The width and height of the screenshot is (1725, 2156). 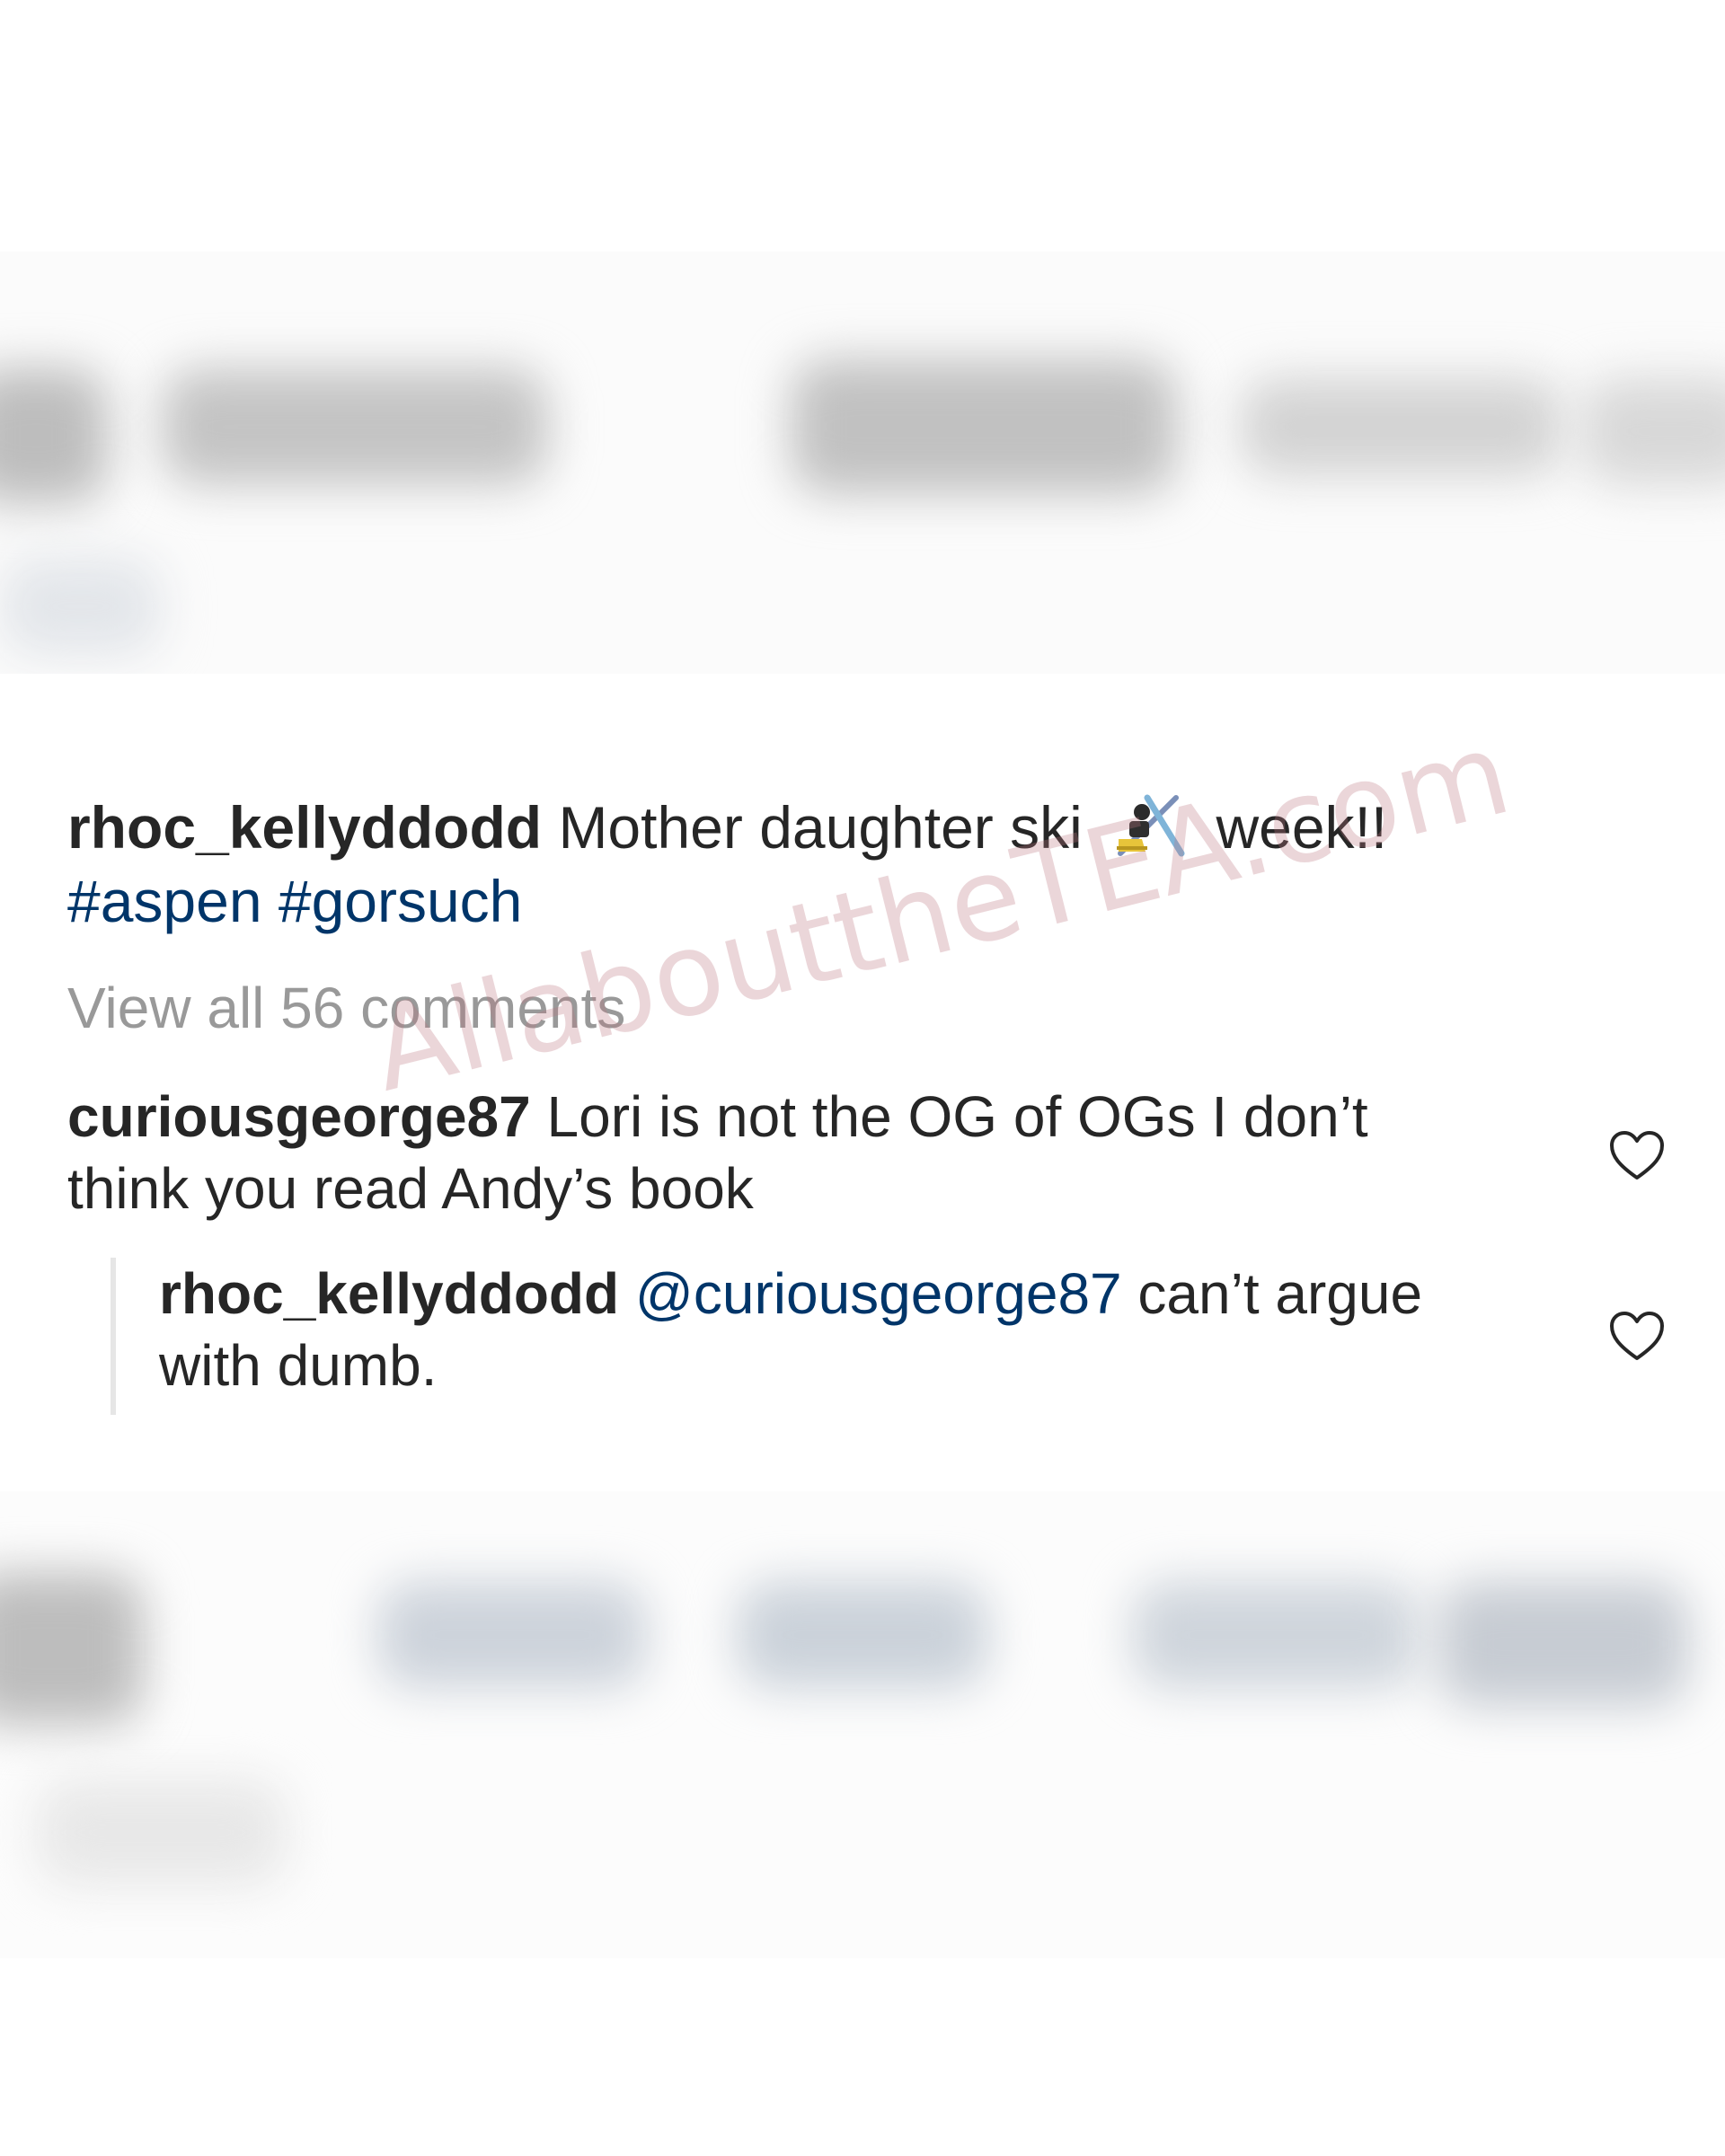 What do you see at coordinates (401, 901) in the screenshot?
I see `hashtag-gorsuch: #gorsuch` at bounding box center [401, 901].